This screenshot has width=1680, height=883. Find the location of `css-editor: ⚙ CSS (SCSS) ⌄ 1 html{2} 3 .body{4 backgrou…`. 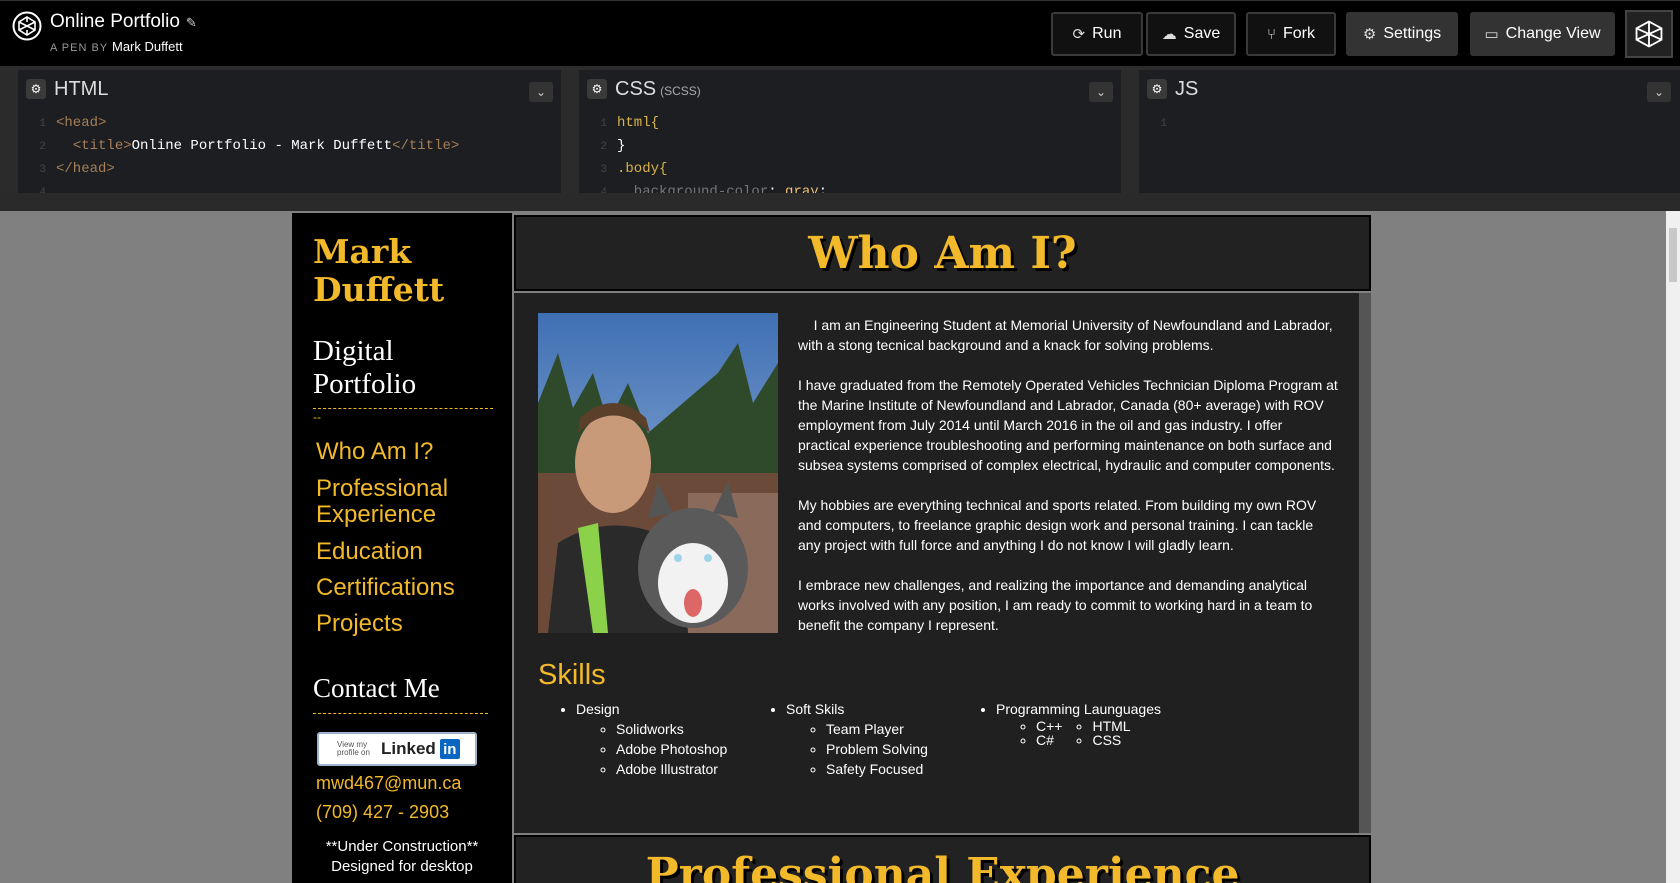

css-editor: ⚙ CSS (SCSS) ⌄ 1 html{2} 3 .body{4 backgrou… is located at coordinates (850, 136).